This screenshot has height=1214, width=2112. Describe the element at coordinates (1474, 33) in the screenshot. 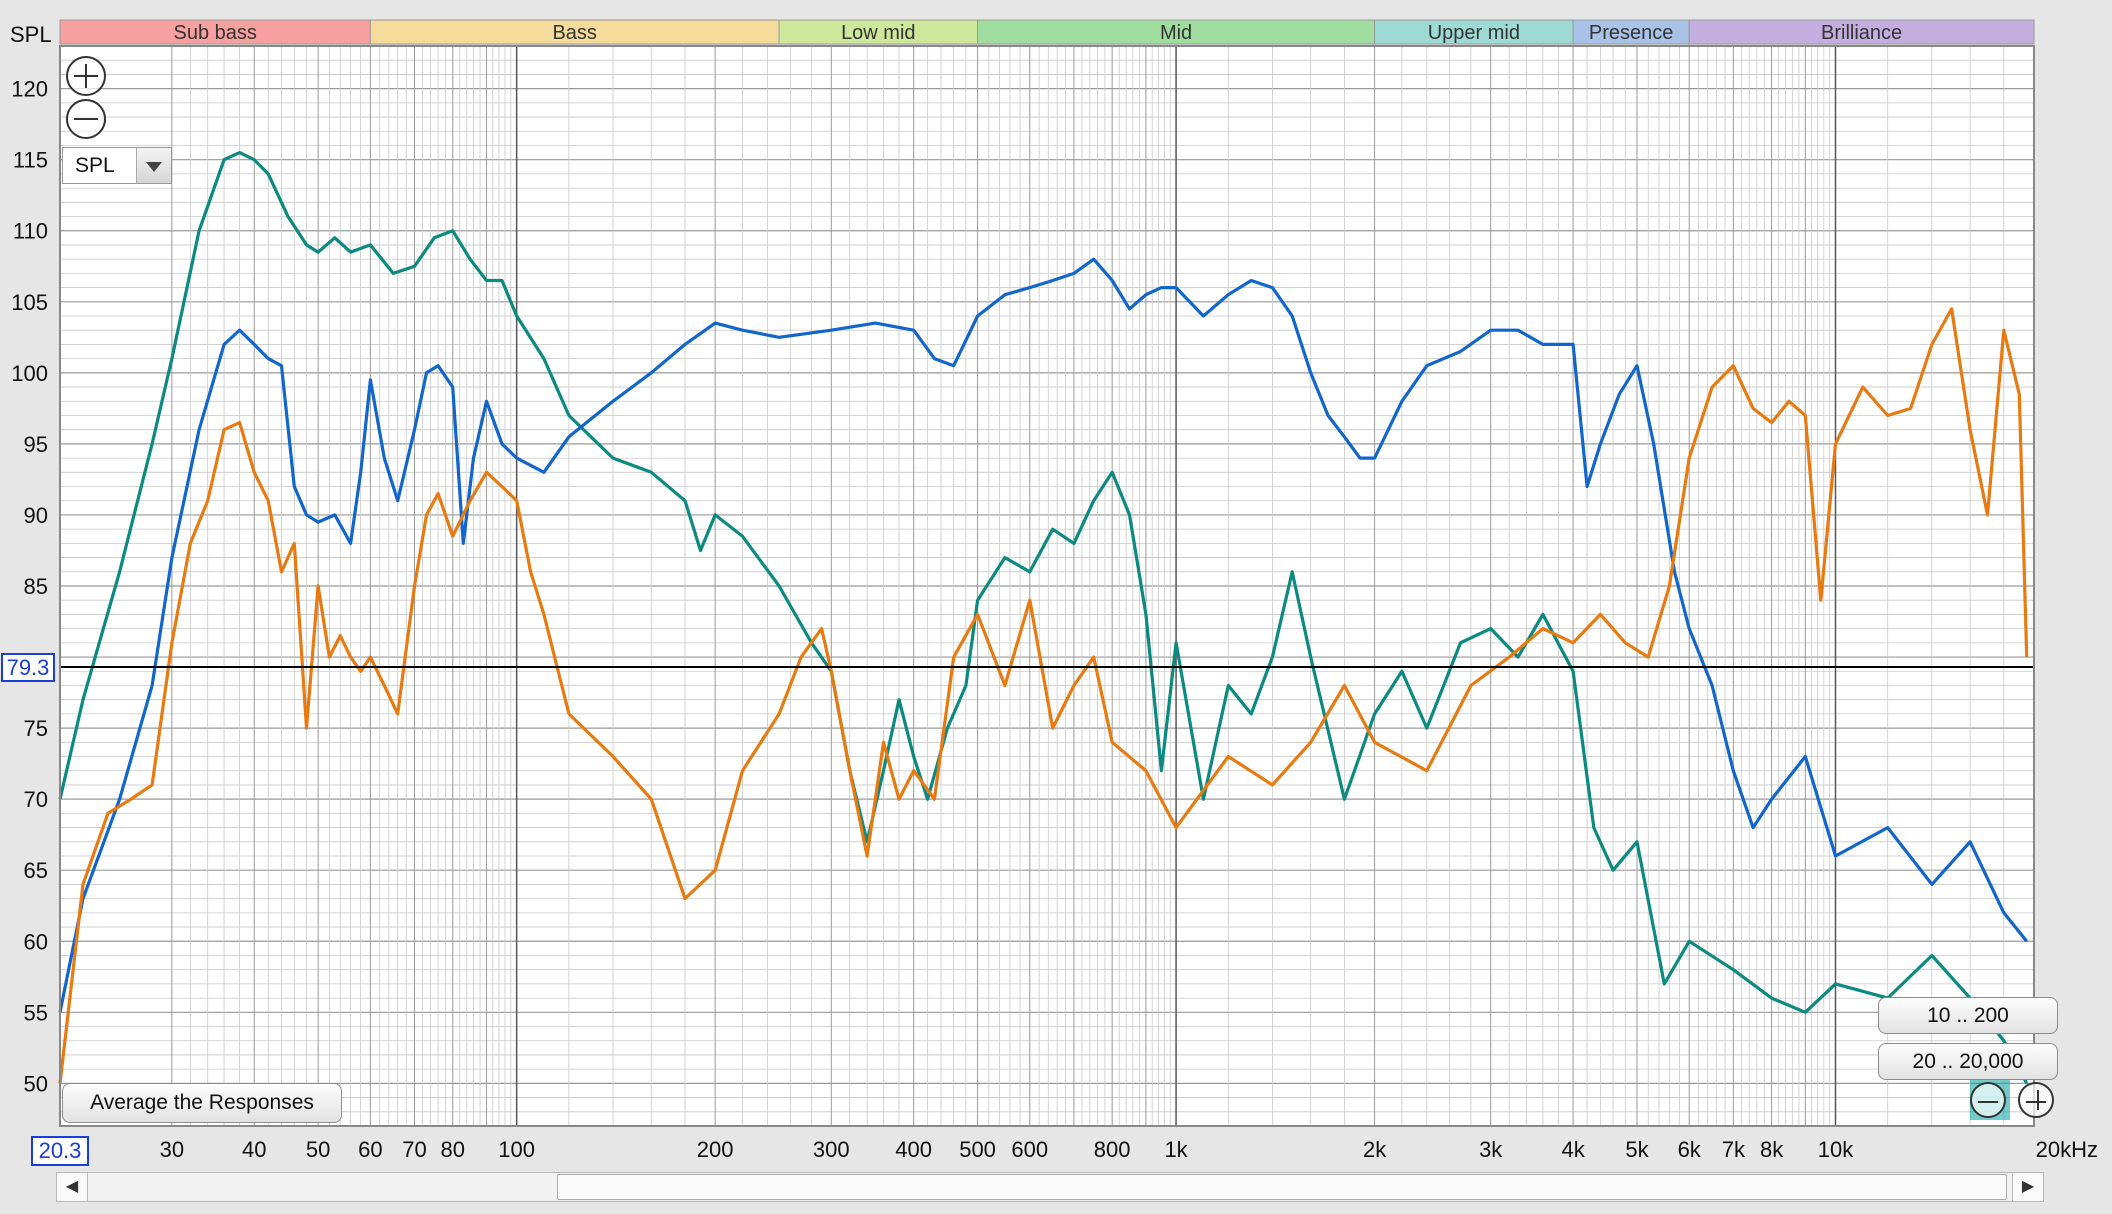

I see `band-label: Upper mid` at that location.